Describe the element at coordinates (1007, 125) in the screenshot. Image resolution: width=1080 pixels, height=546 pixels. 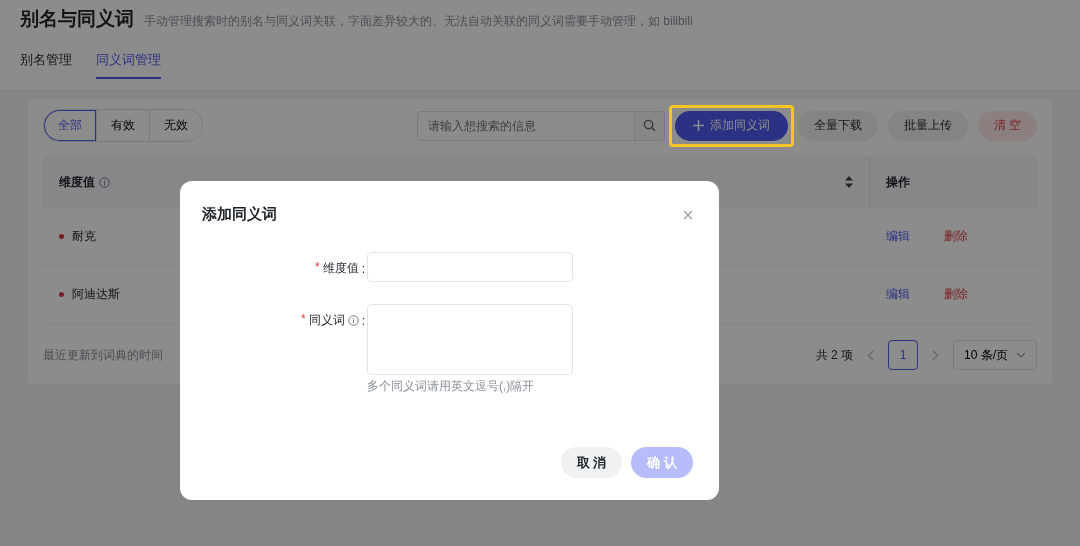
I see `action-button: 清 空` at that location.